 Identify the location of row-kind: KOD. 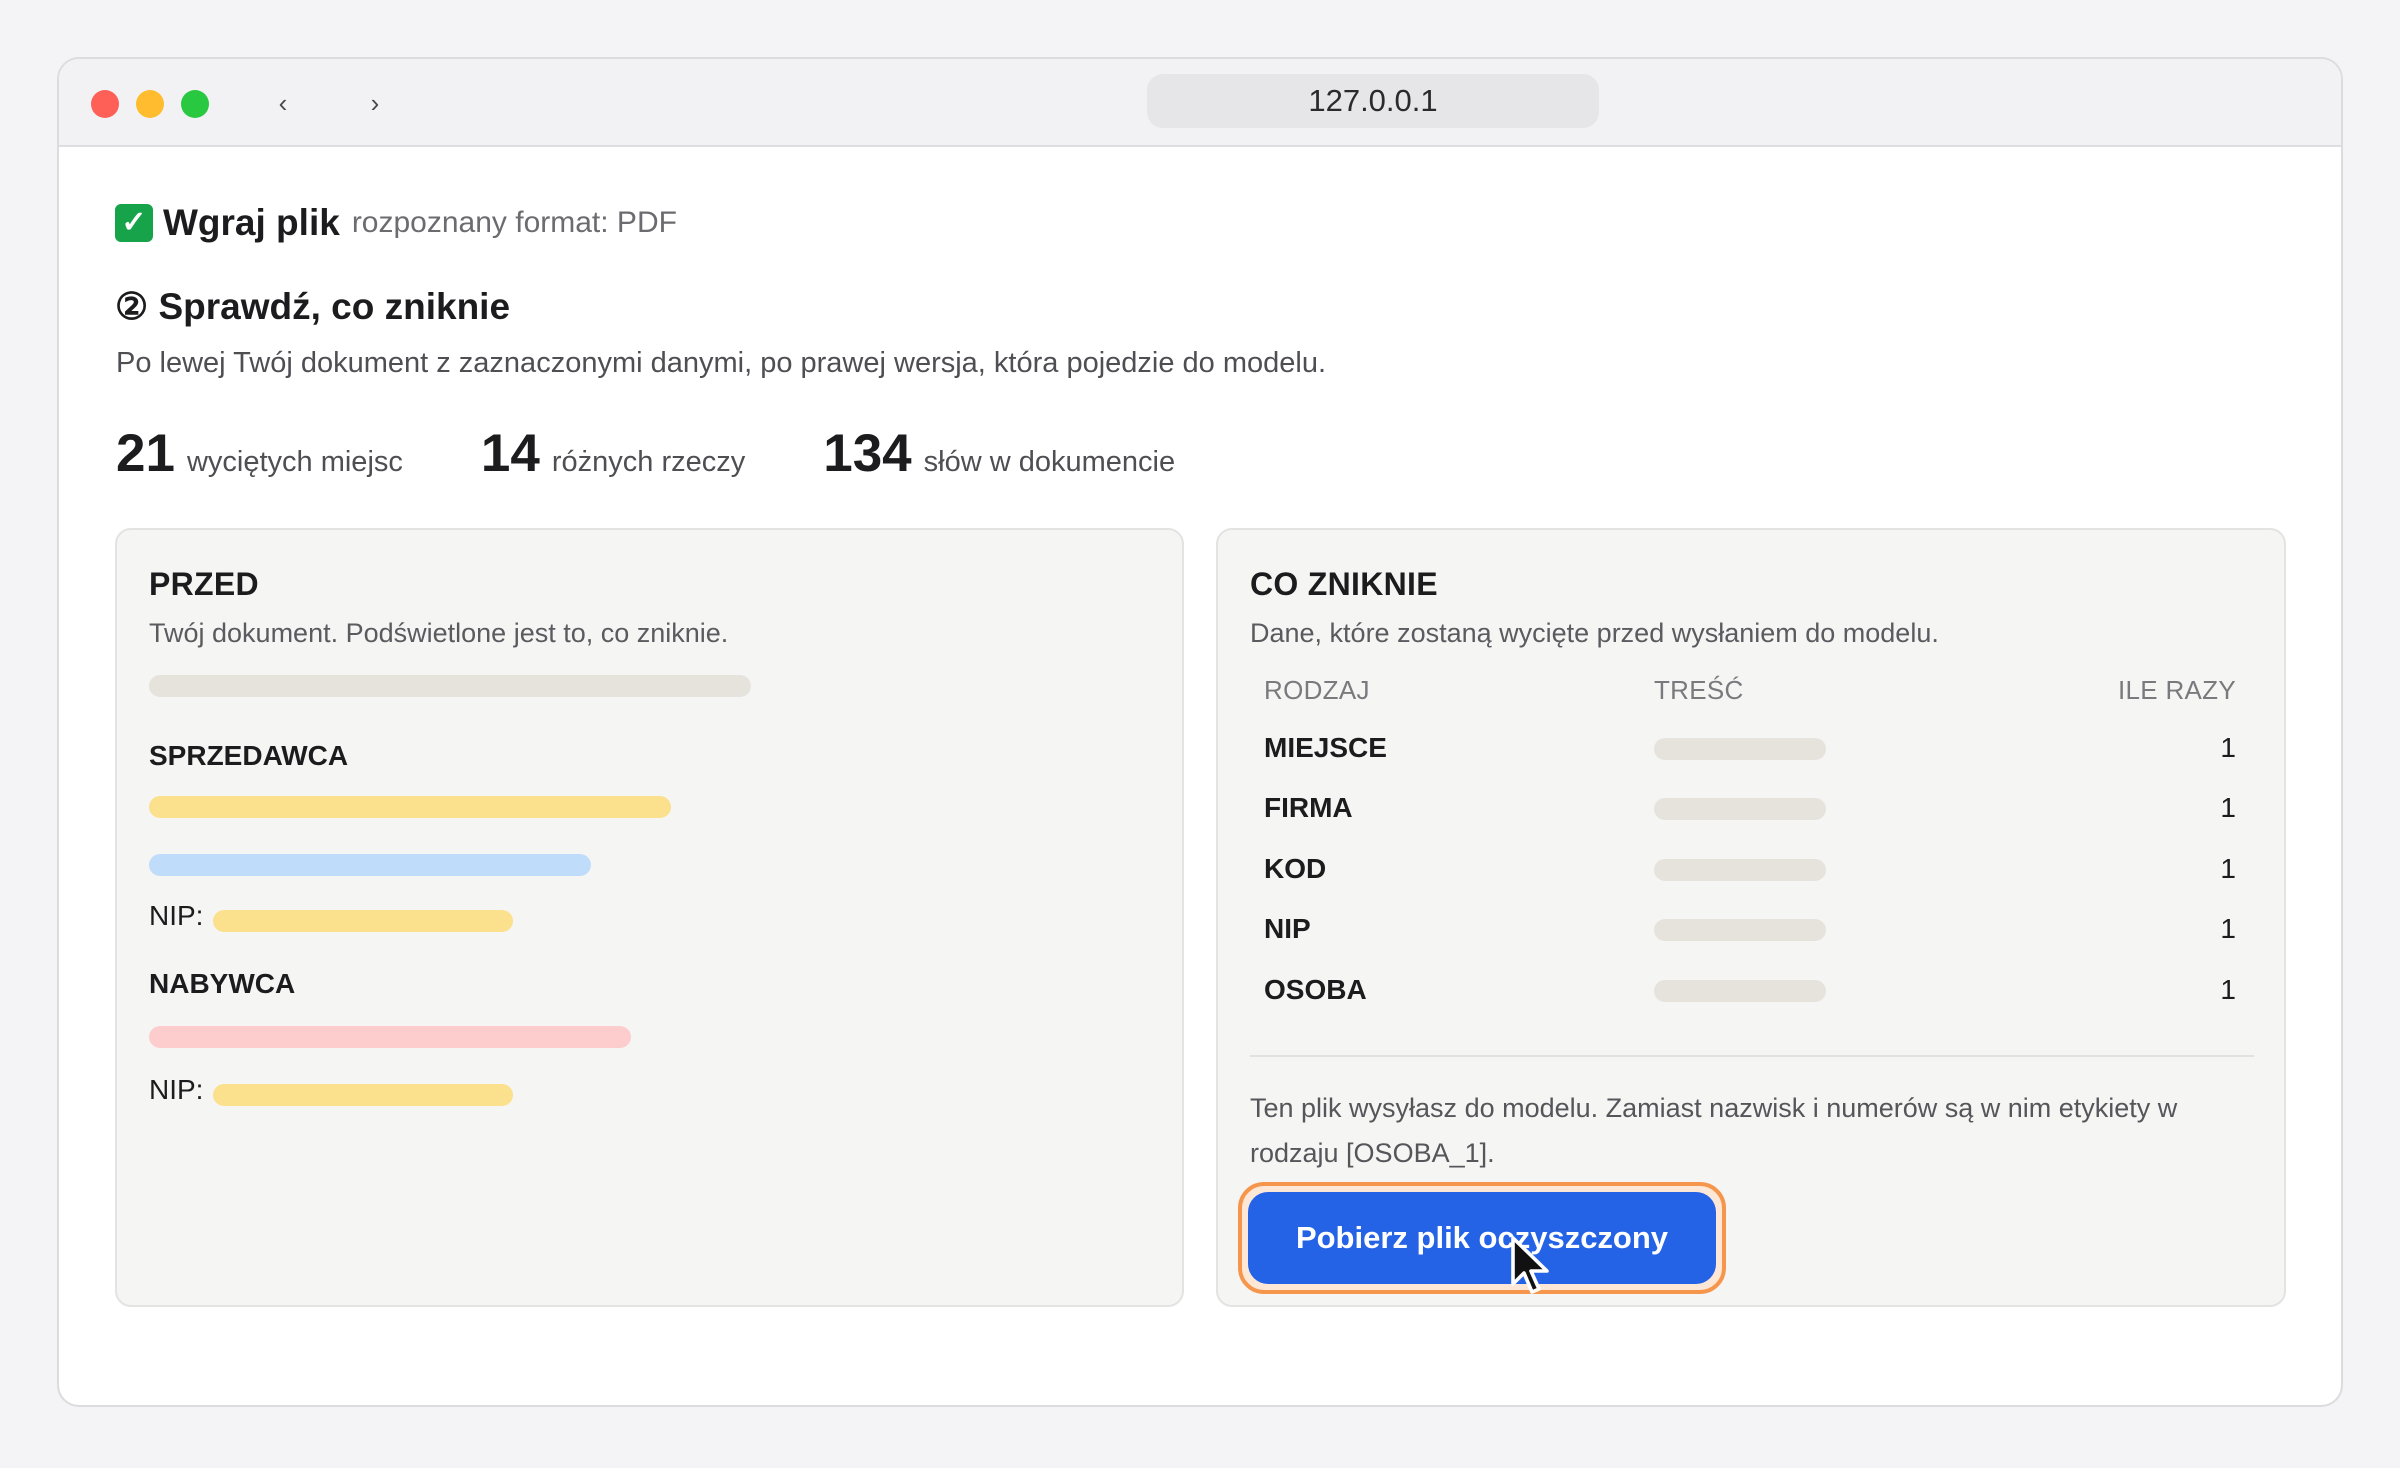
(1295, 868).